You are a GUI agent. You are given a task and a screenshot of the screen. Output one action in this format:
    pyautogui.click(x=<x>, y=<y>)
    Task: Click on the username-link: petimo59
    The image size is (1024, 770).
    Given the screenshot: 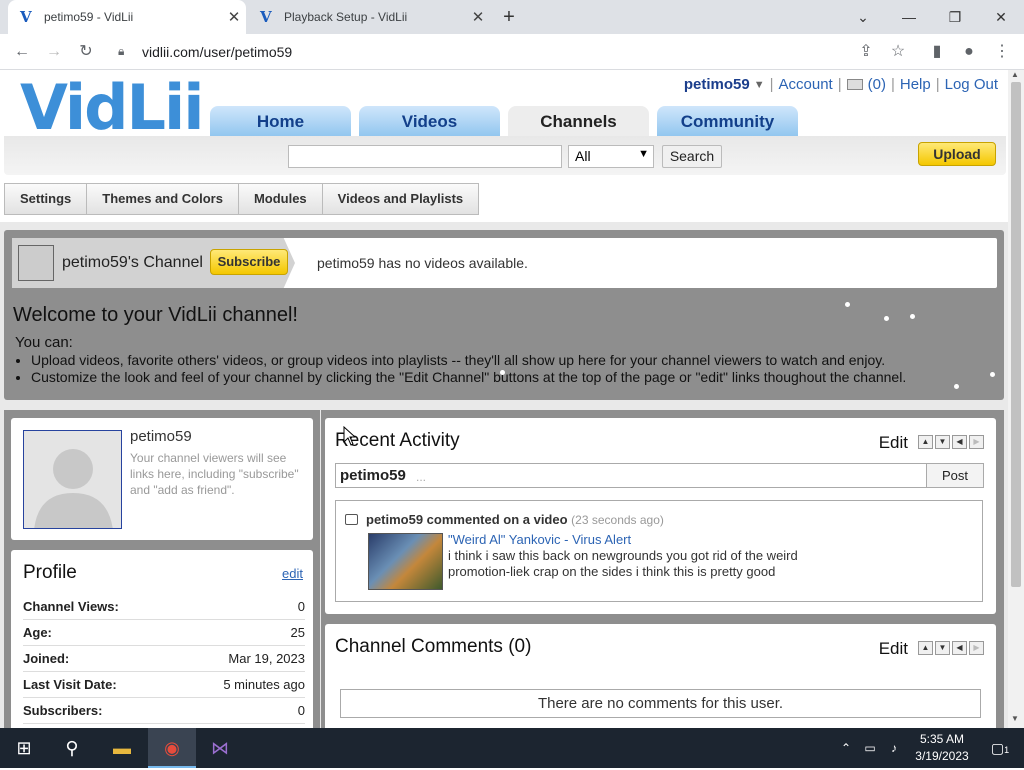 What is the action you would take?
    pyautogui.click(x=717, y=84)
    